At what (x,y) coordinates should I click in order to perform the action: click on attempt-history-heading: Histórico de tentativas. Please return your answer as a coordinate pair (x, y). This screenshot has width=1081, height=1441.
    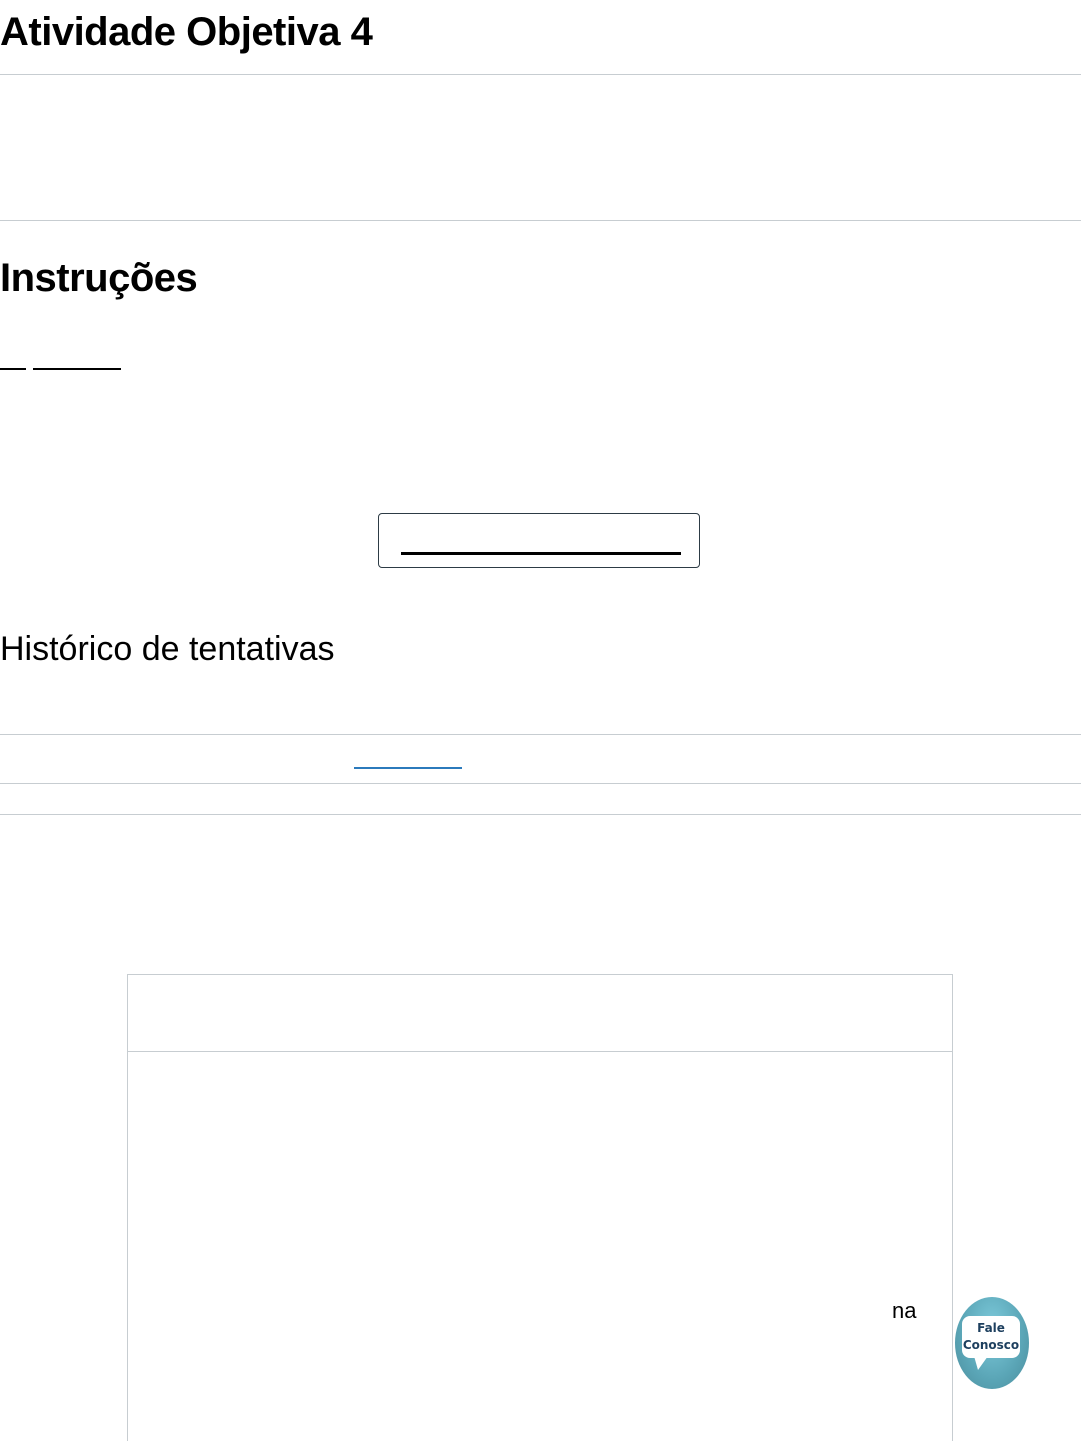
    Looking at the image, I should click on (167, 649).